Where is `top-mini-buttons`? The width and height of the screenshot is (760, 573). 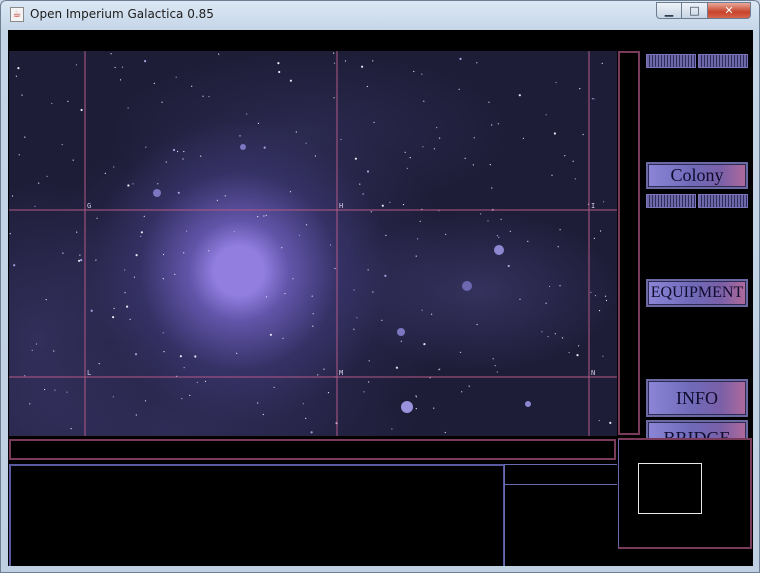 top-mini-buttons is located at coordinates (697, 61).